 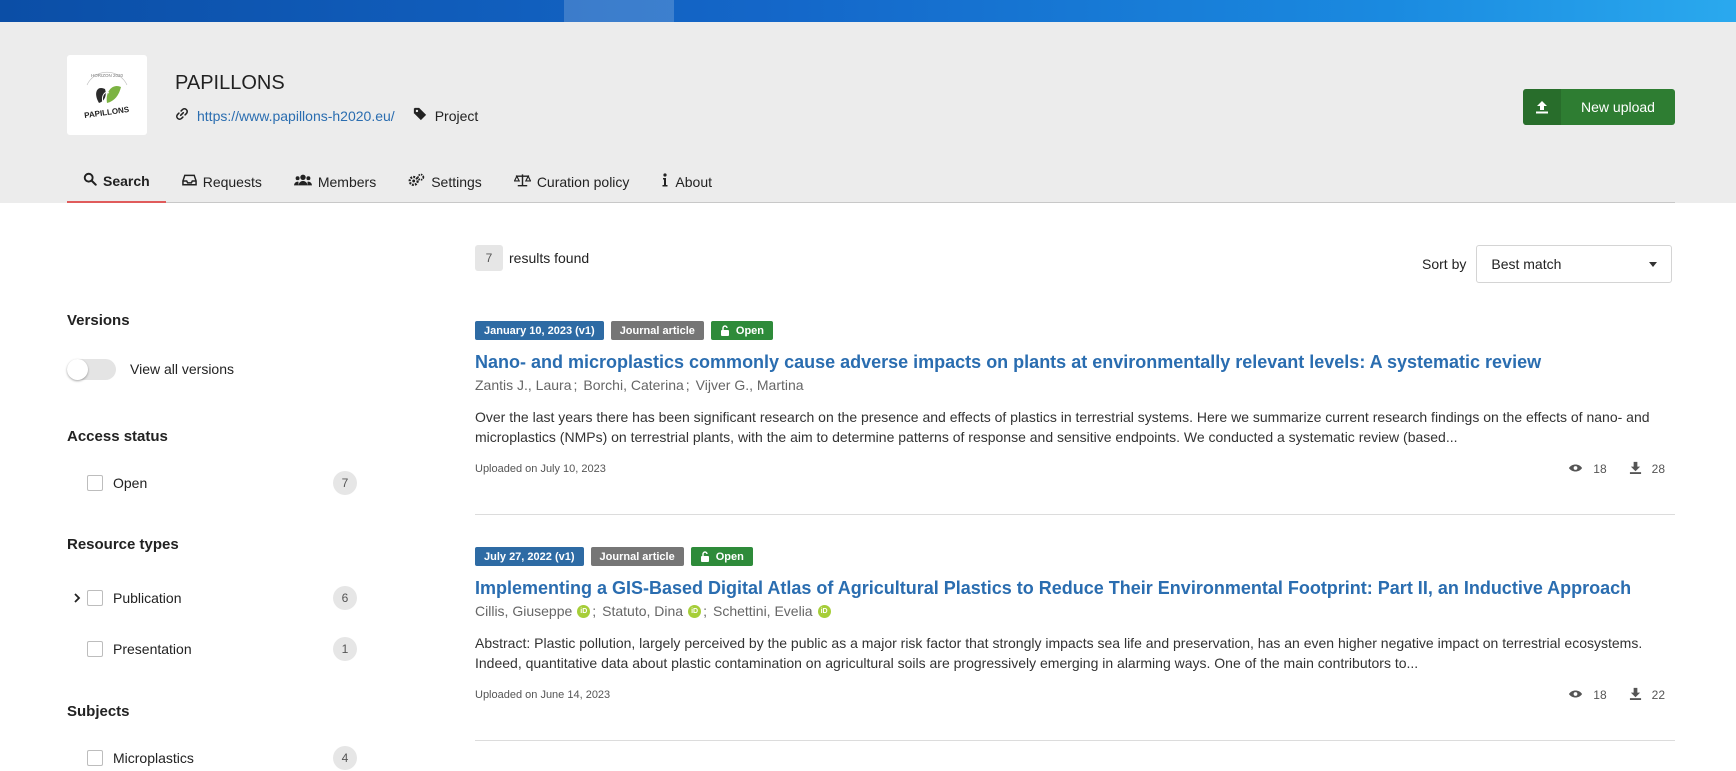 What do you see at coordinates (95, 649) in the screenshot?
I see `facet-checkbox-presentation` at bounding box center [95, 649].